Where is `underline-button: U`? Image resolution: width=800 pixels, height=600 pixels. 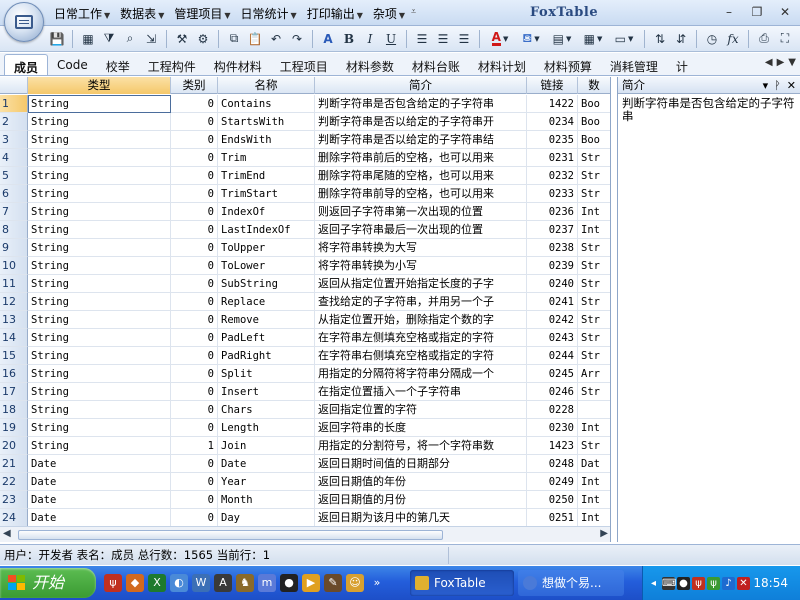 underline-button: U is located at coordinates (391, 39).